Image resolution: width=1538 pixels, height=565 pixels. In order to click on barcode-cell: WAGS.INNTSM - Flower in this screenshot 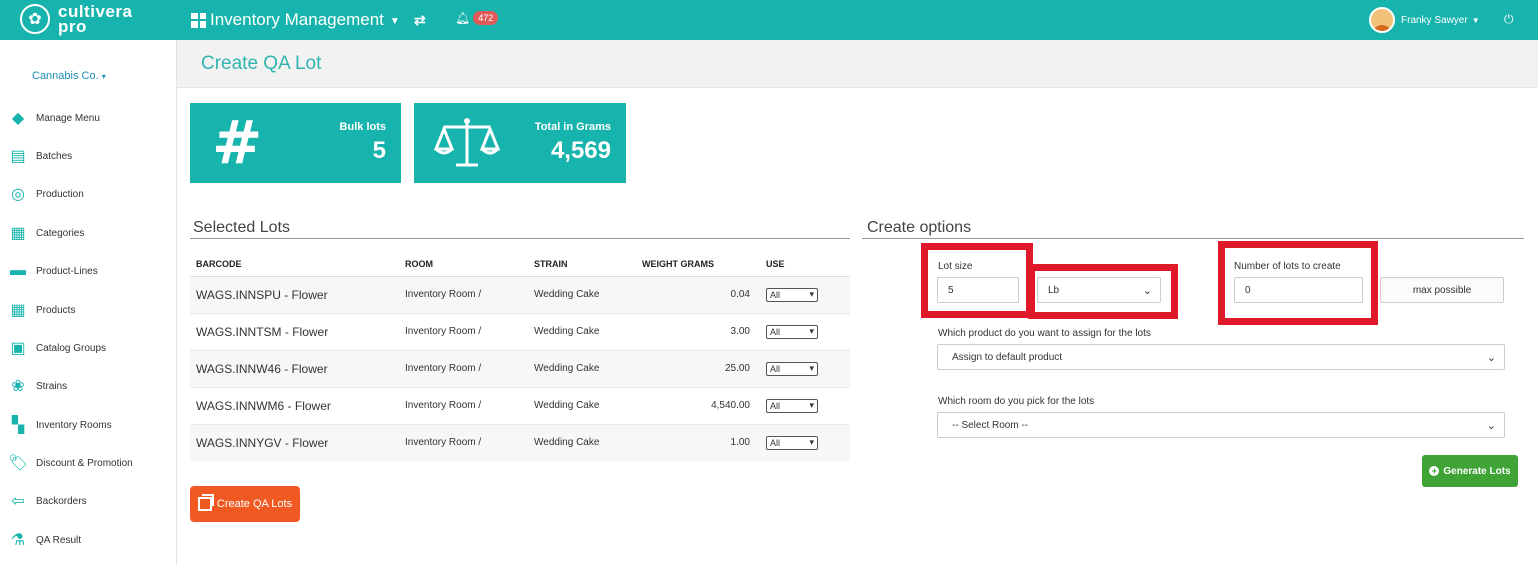, I will do `click(294, 331)`.